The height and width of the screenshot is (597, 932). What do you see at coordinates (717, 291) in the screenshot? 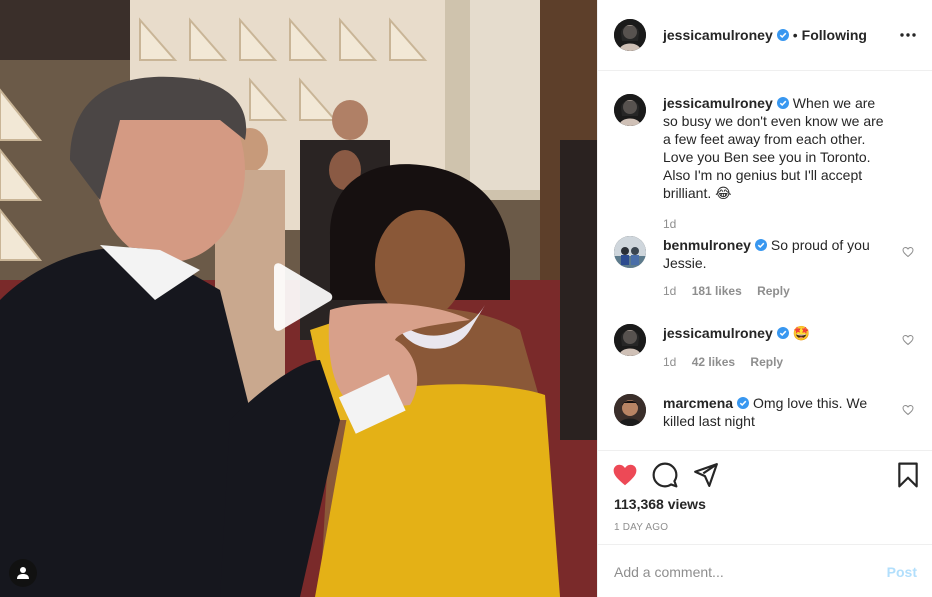
I see `comment-likes: 181 likes` at bounding box center [717, 291].